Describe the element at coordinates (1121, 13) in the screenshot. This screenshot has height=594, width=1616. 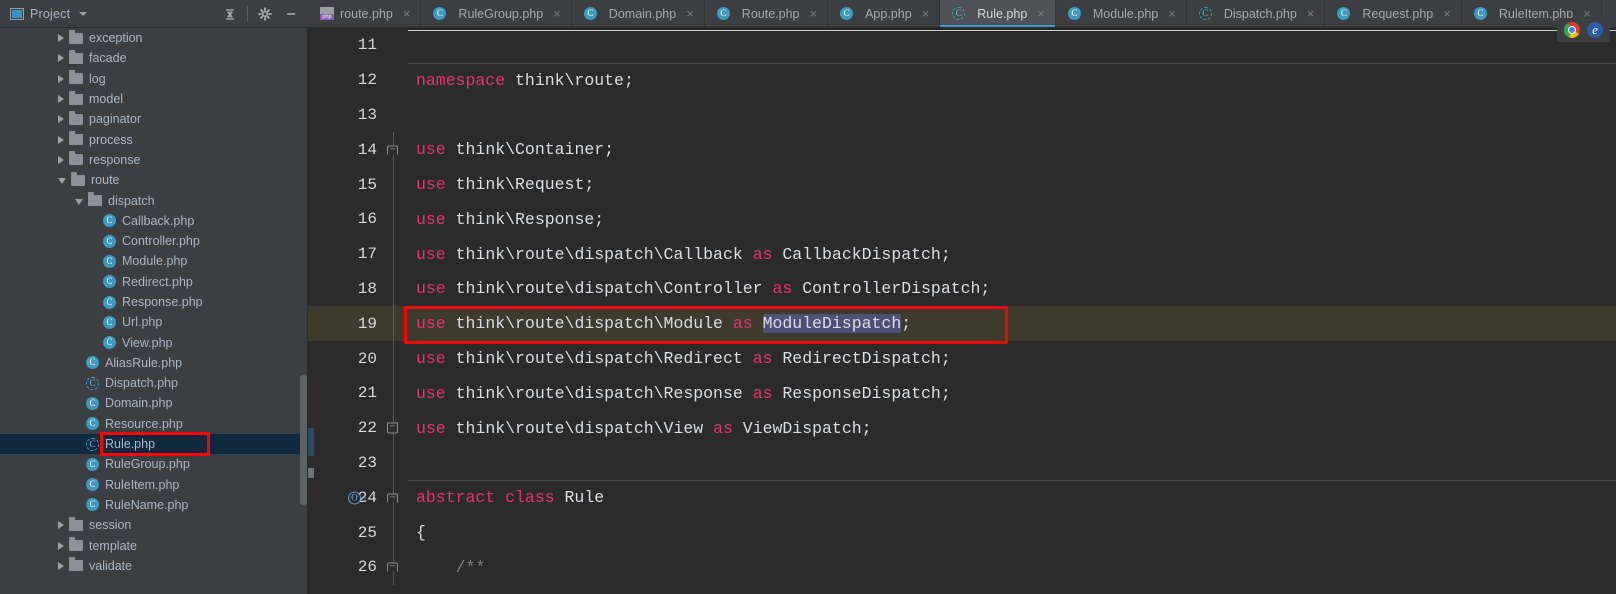
I see `editor-tab-module-php: C Module.php ×` at that location.